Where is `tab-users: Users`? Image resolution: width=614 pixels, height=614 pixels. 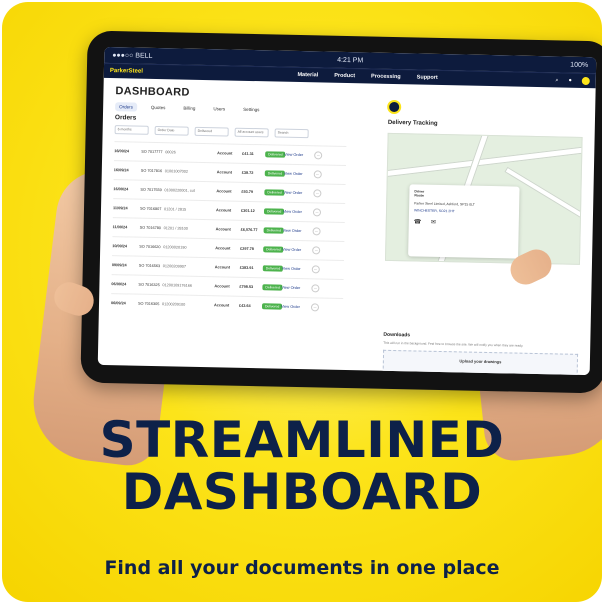
tab-users: Users is located at coordinates (219, 108).